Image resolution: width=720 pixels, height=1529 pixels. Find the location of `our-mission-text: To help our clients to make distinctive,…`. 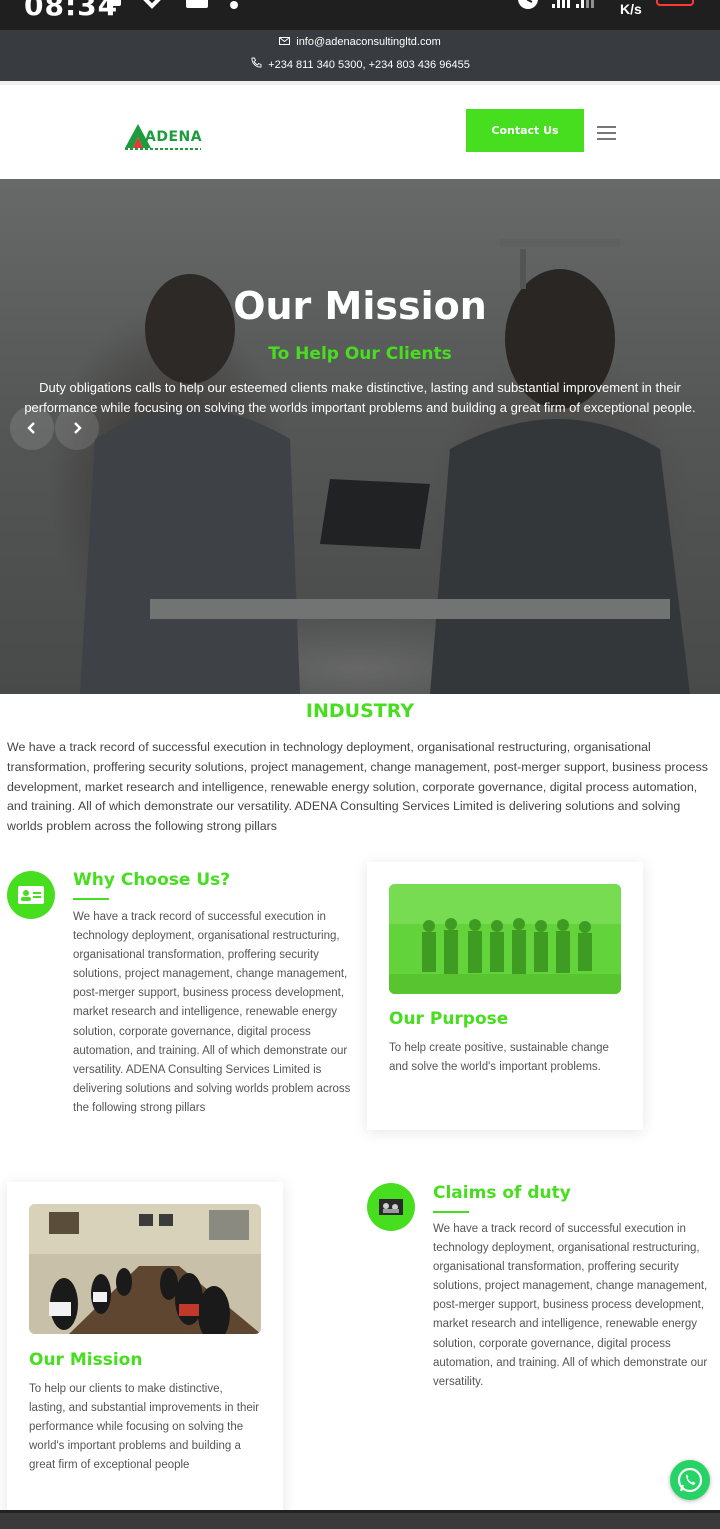

our-mission-text: To help our clients to make distinctive,… is located at coordinates (144, 1427).